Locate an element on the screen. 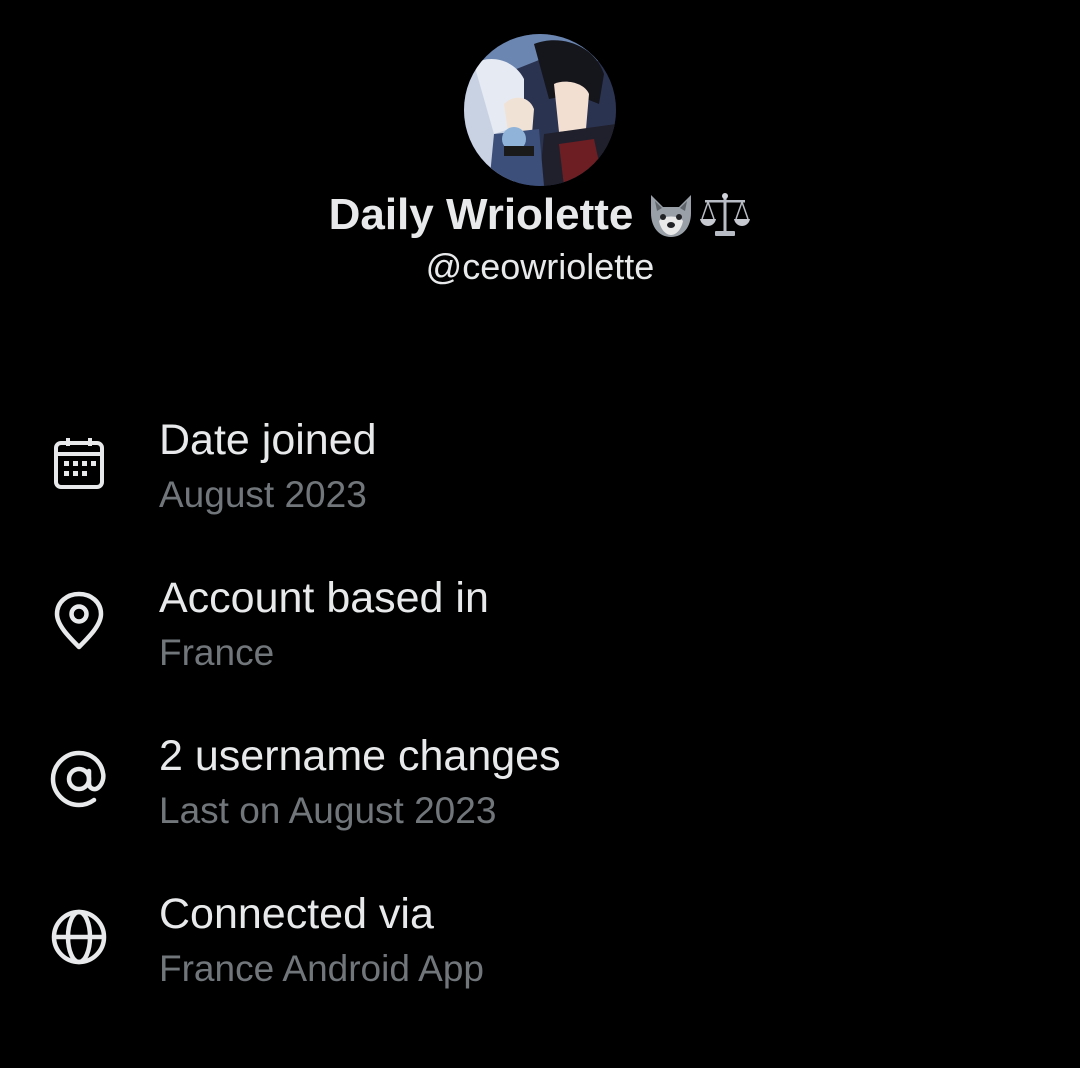 The image size is (1080, 1068). info-subtitle: August 2023 is located at coordinates (263, 494).